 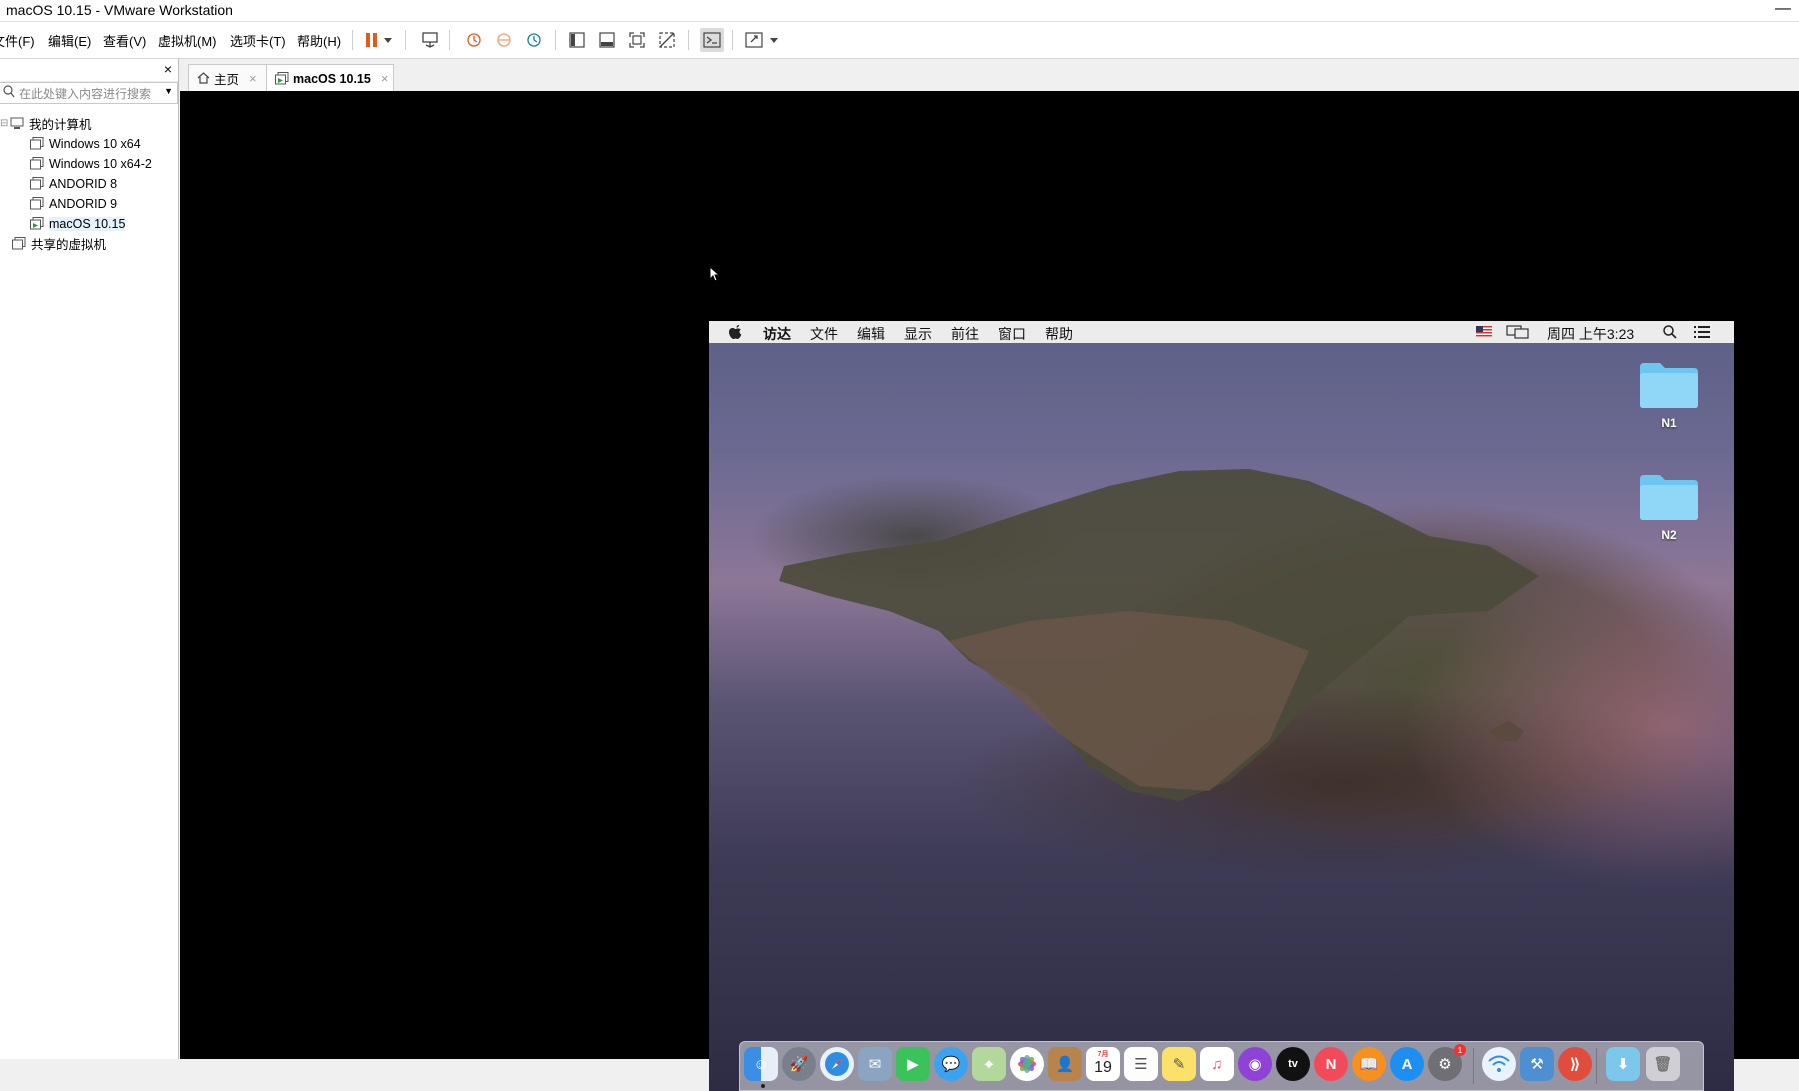 I want to click on tree-vm-item: ANDORID 8, so click(x=73, y=183).